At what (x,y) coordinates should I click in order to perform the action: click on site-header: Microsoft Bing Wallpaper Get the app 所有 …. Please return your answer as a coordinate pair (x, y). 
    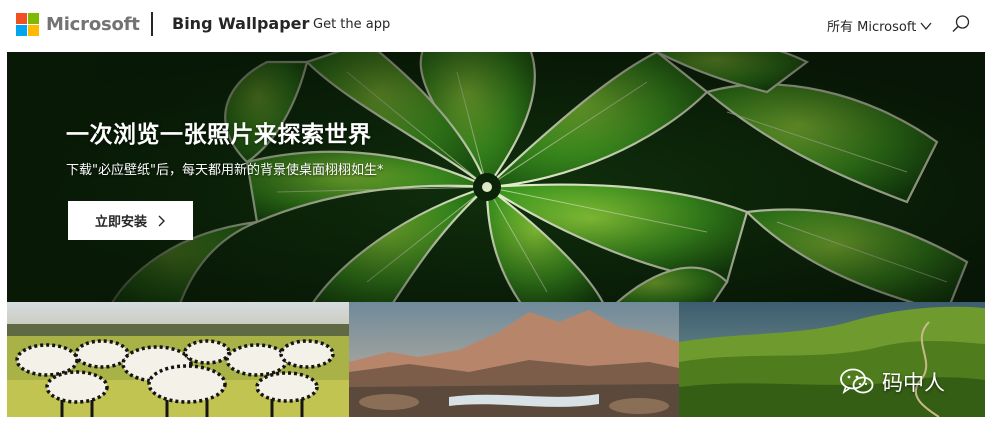
    Looking at the image, I should click on (496, 26).